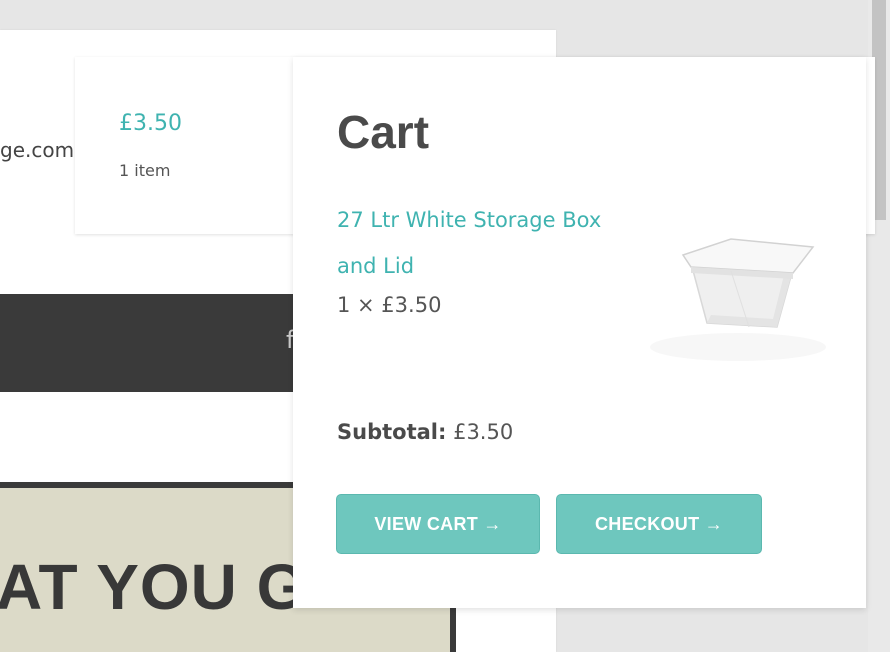 The height and width of the screenshot is (652, 890). Describe the element at coordinates (659, 524) in the screenshot. I see `checkout-button: CHECKOUT →` at that location.